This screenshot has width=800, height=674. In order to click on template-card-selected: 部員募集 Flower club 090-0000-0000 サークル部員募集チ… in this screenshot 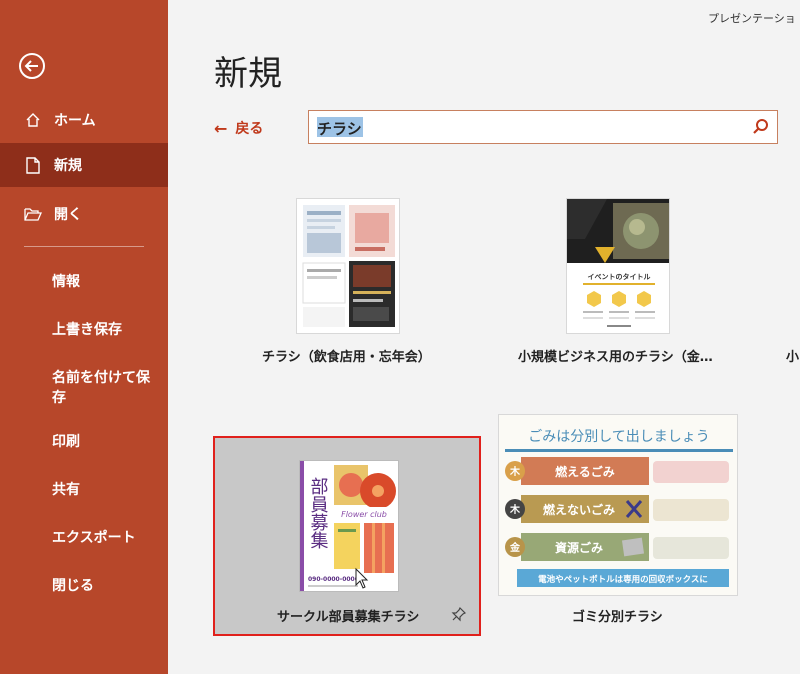, I will do `click(347, 536)`.